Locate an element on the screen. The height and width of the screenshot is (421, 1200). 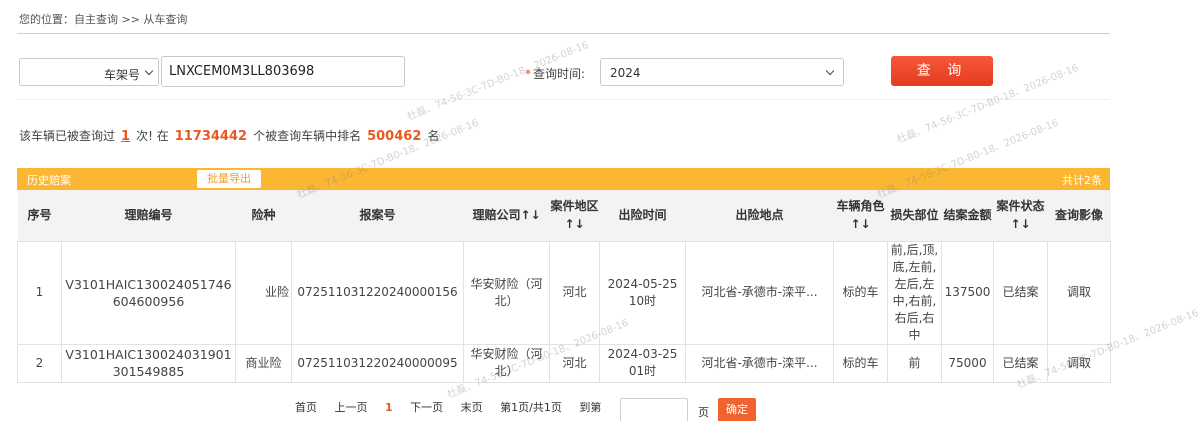
query-form: 车架号 LNXCEM0M3LL803698 * 查询时间: 2024 查 询 is located at coordinates (563, 72).